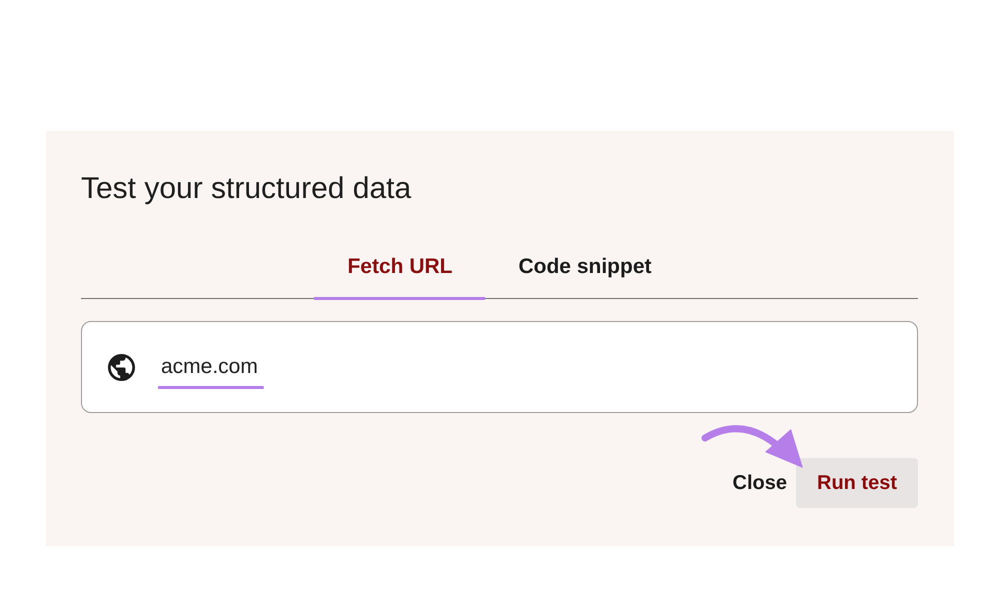 This screenshot has width=1000, height=600. Describe the element at coordinates (760, 483) in the screenshot. I see `close-button: Close` at that location.